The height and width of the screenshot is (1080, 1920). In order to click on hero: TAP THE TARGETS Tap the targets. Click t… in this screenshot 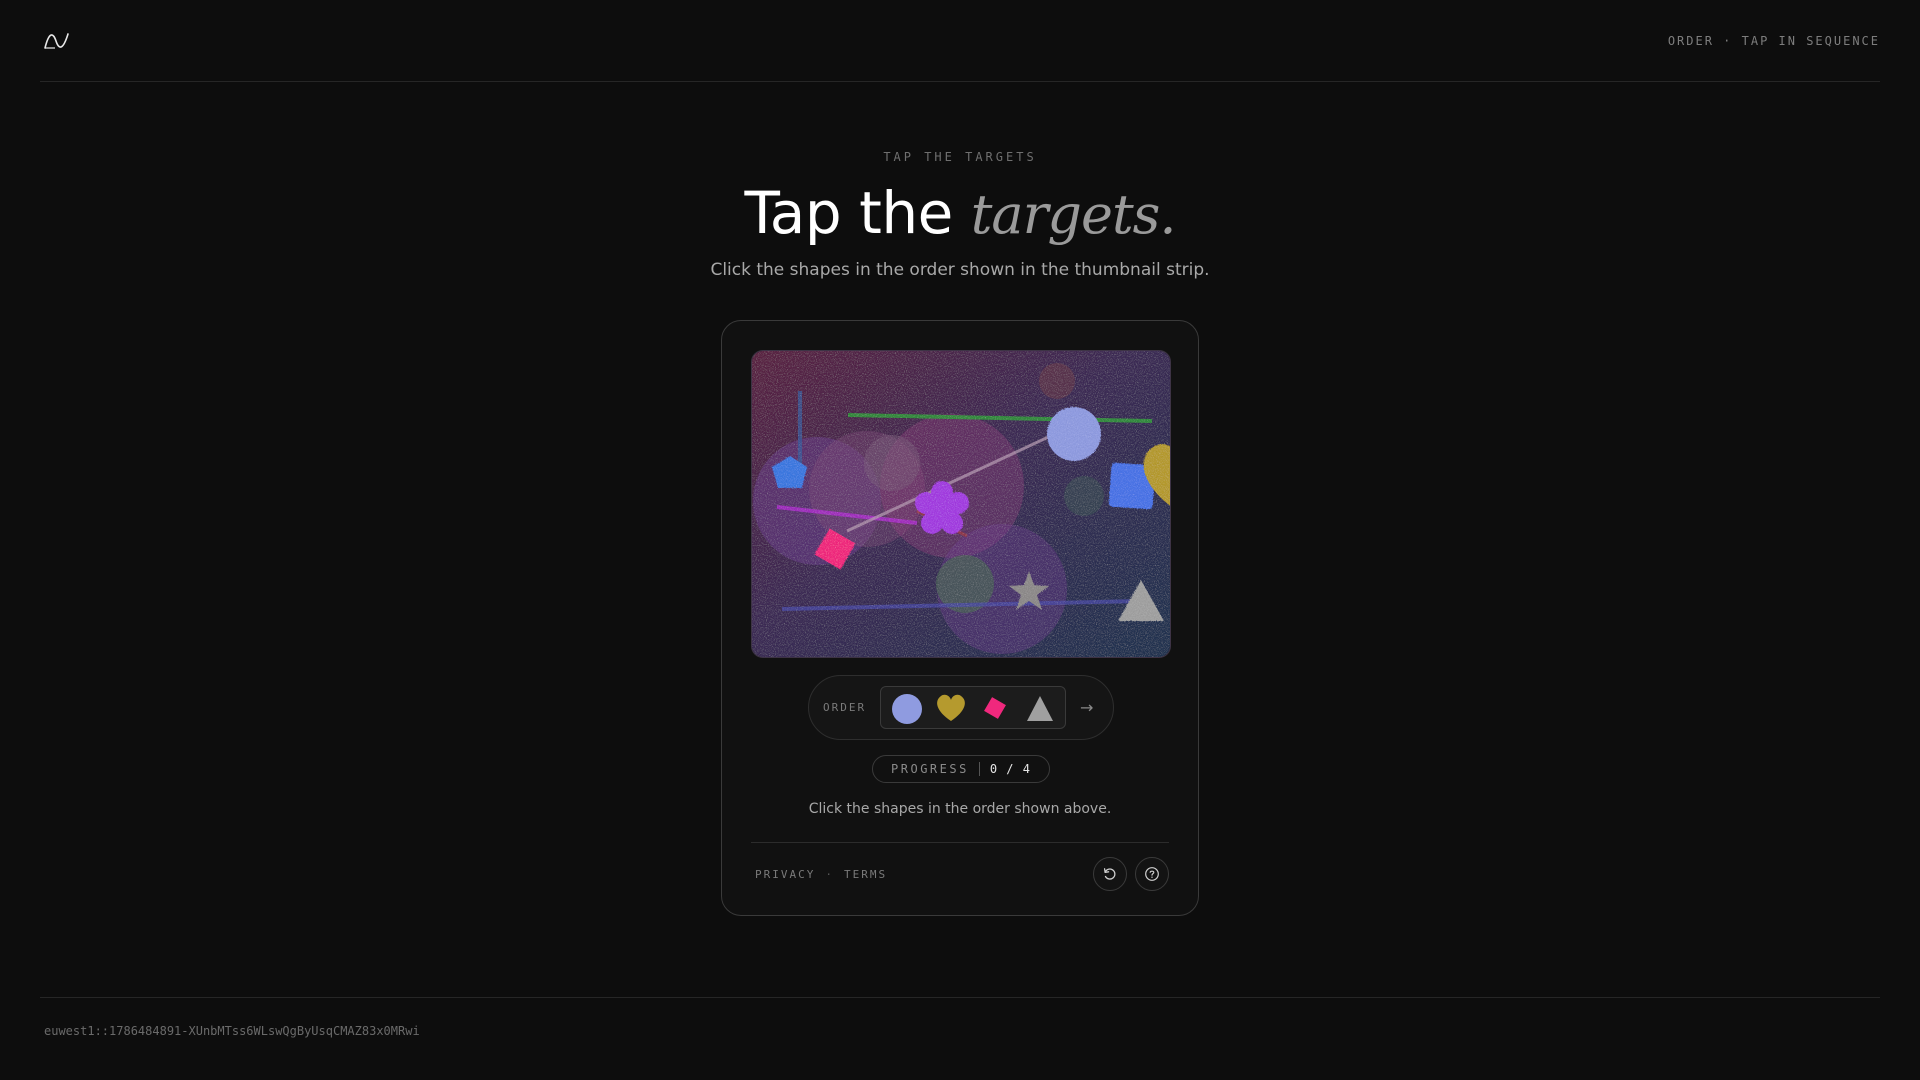, I will do `click(960, 215)`.